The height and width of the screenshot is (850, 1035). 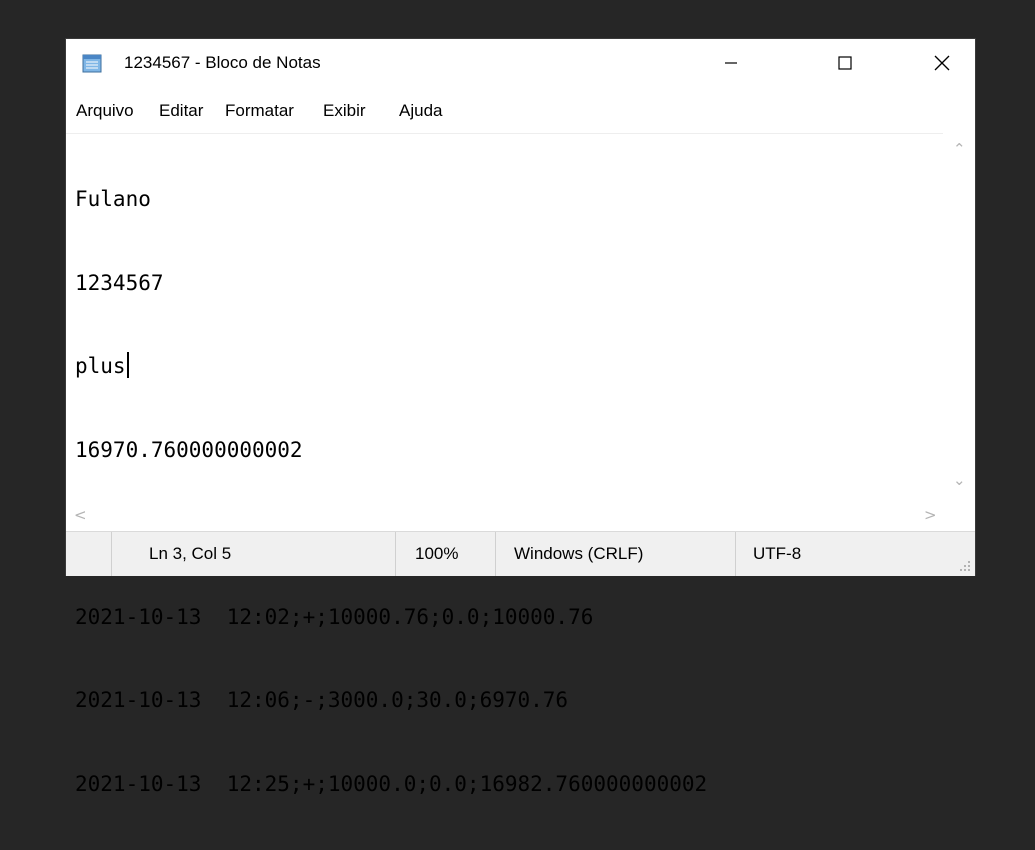 I want to click on text-caret, so click(x=127, y=365).